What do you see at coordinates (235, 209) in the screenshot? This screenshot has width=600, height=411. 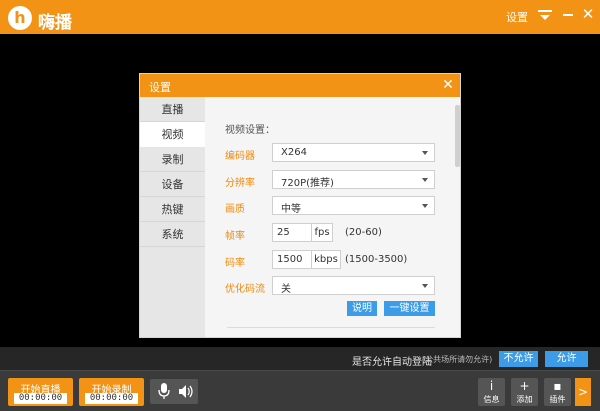 I see `quality-label: 画质` at bounding box center [235, 209].